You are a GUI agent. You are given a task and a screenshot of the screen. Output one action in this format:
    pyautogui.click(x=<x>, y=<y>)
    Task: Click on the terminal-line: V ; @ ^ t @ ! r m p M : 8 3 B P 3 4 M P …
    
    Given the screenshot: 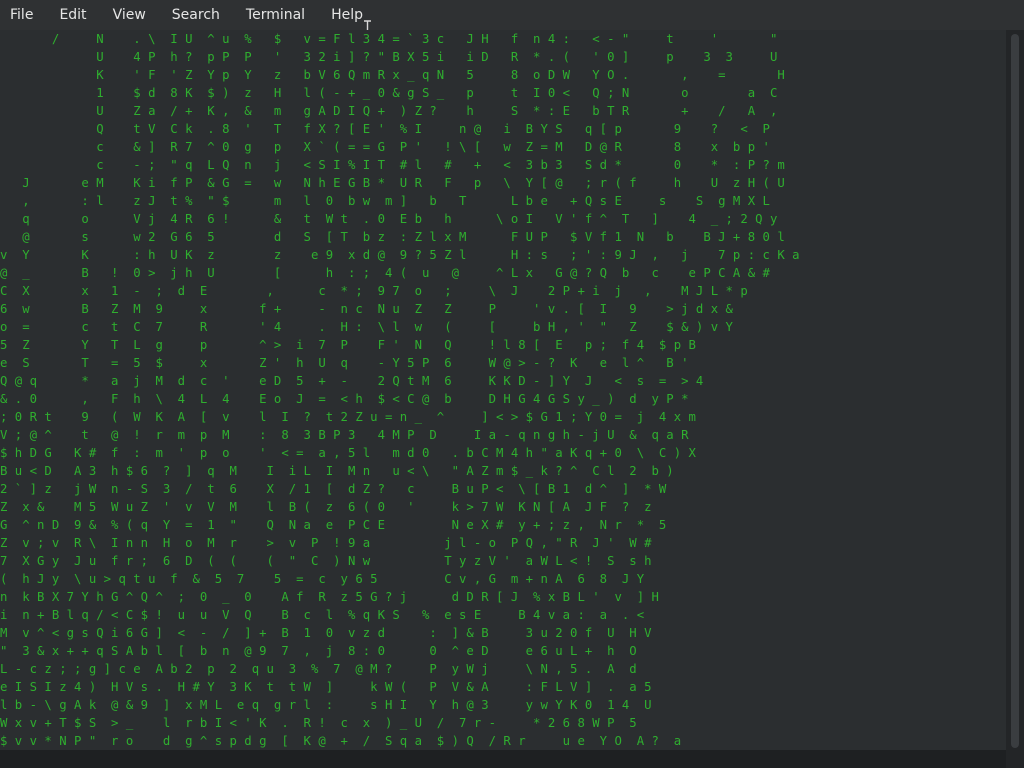 What is the action you would take?
    pyautogui.click(x=344, y=435)
    